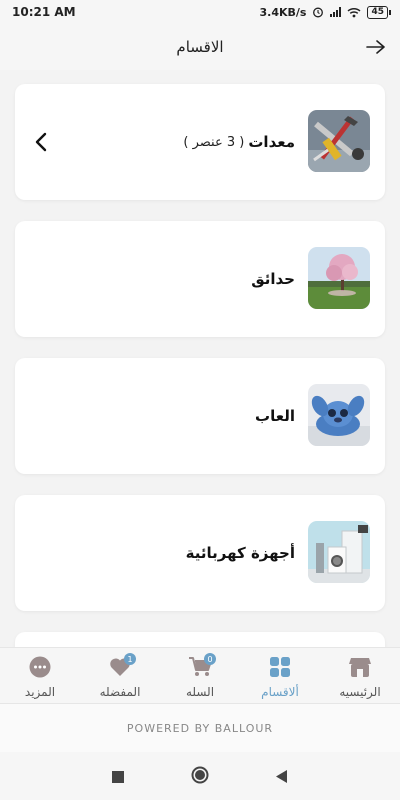 The height and width of the screenshot is (800, 400). Describe the element at coordinates (40, 692) in the screenshot. I see `nav-label-more: المزيد` at that location.